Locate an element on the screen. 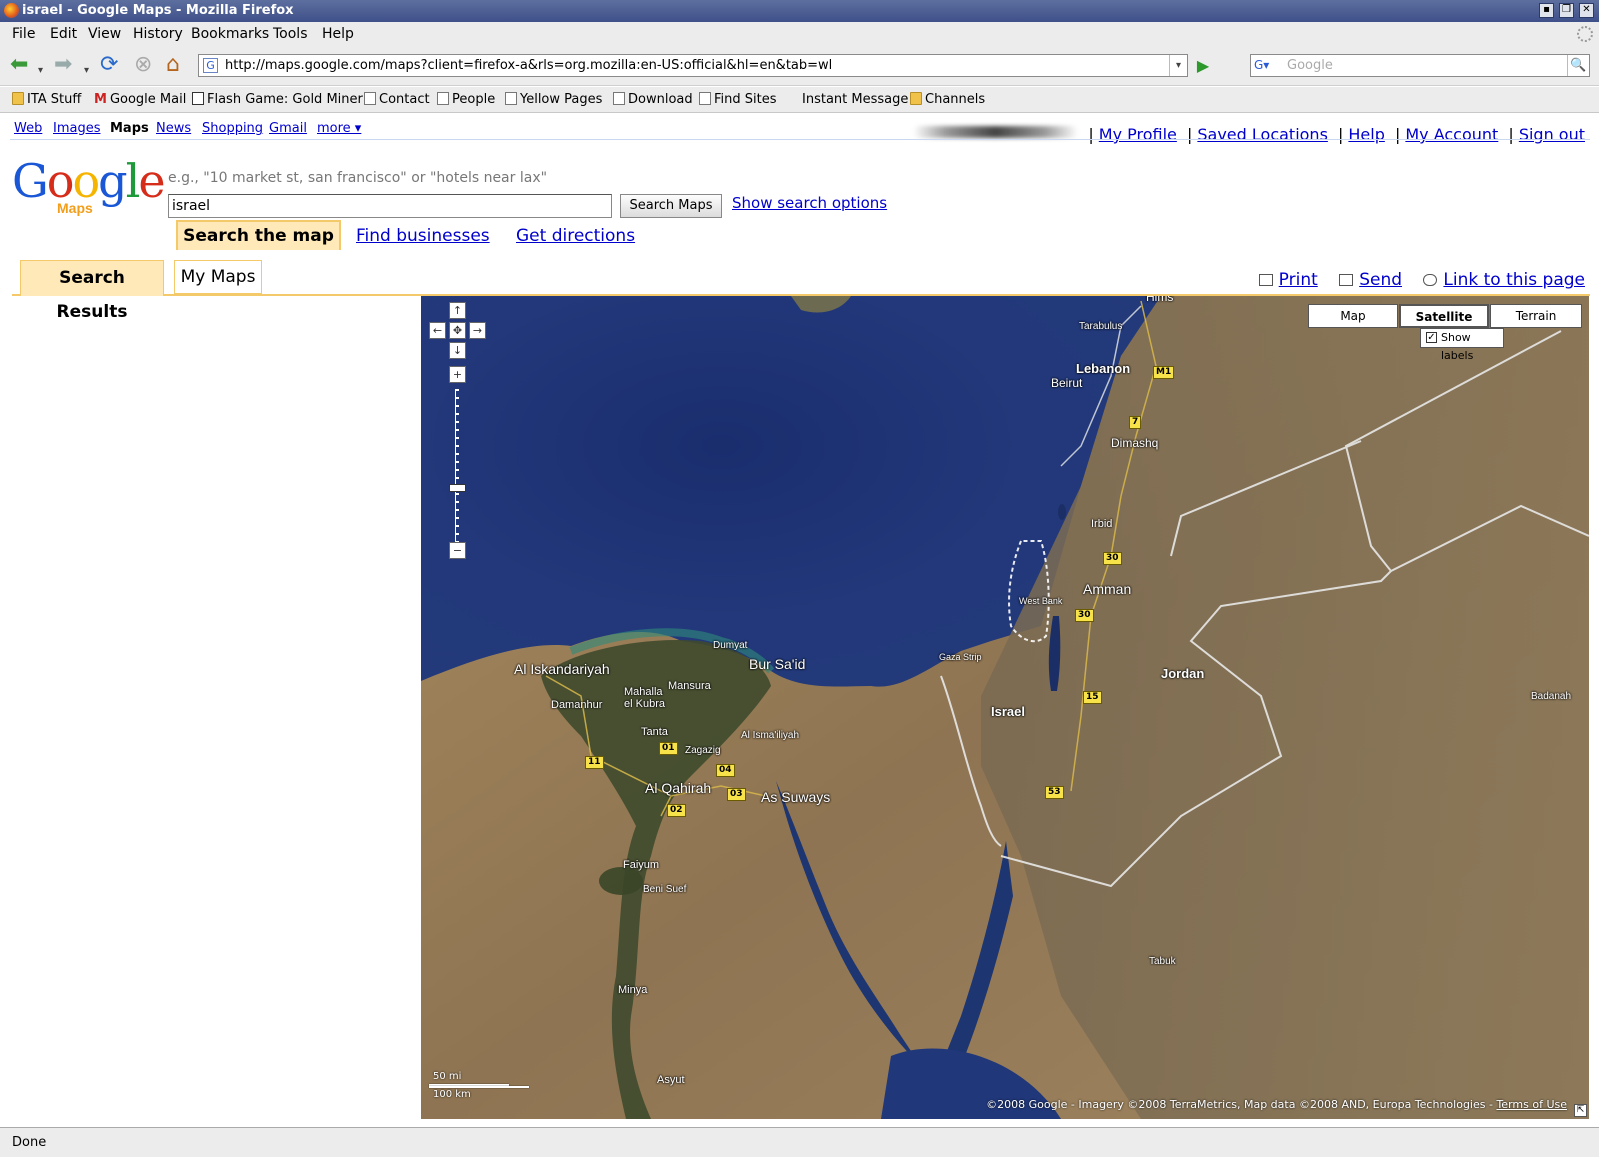 The height and width of the screenshot is (1158, 1599). menu-help: Help is located at coordinates (338, 34).